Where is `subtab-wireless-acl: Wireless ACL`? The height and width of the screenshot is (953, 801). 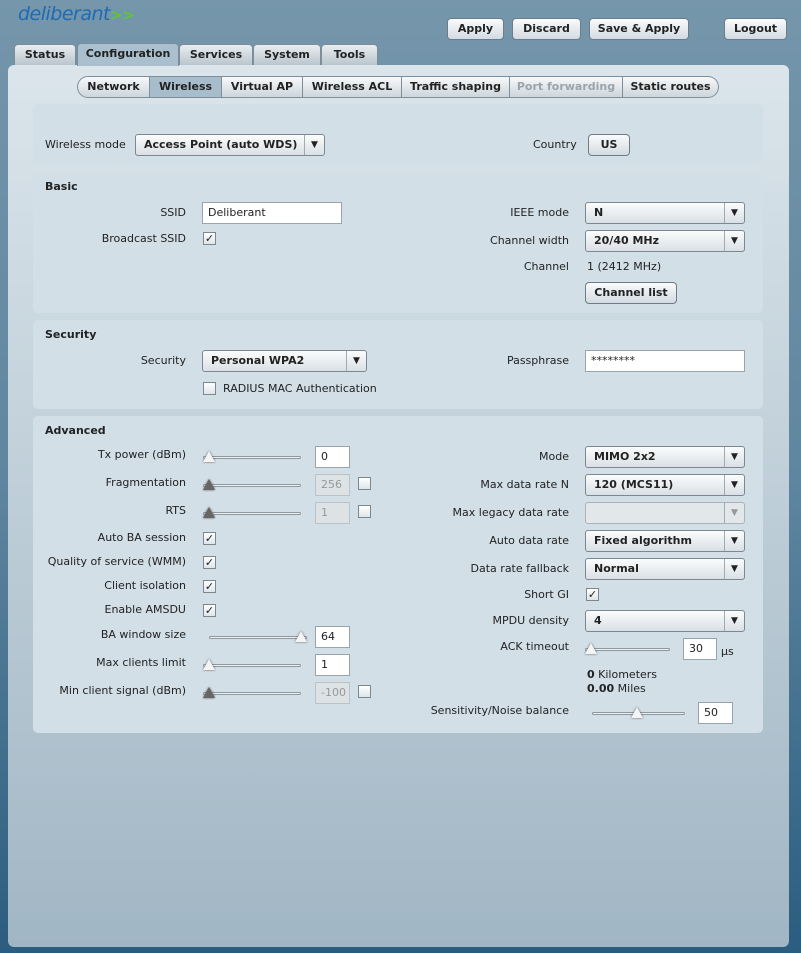
subtab-wireless-acl: Wireless ACL is located at coordinates (352, 87).